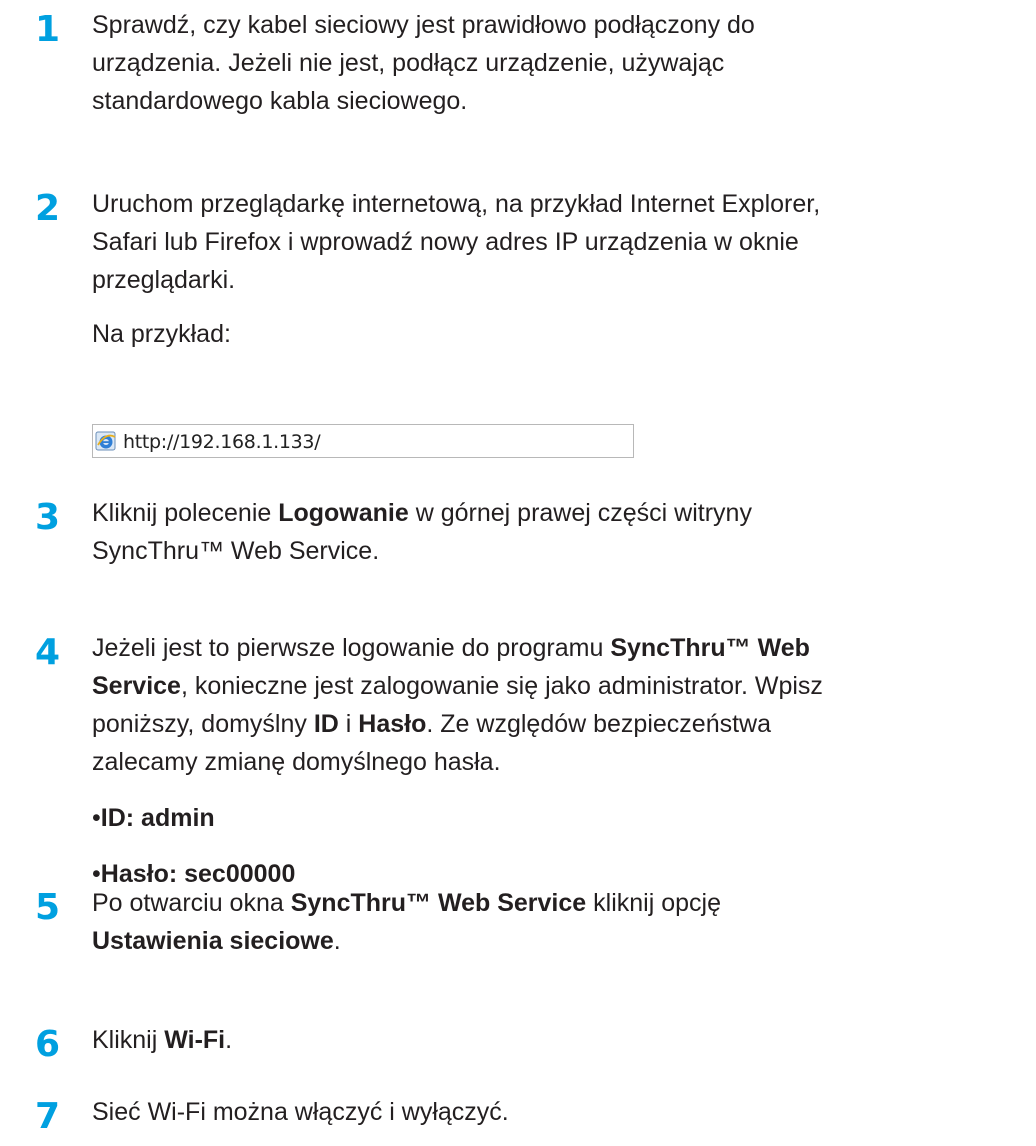 The height and width of the screenshot is (1146, 1036). Describe the element at coordinates (653, 903) in the screenshot. I see `text-span: kliknij opcję` at that location.